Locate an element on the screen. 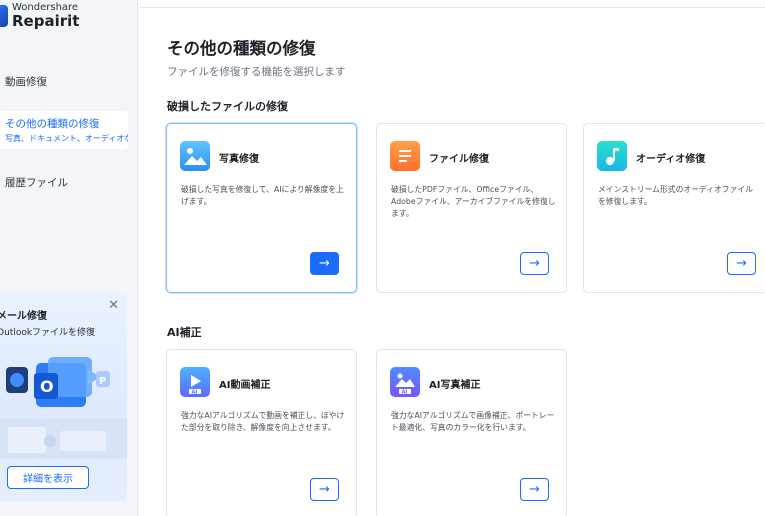  section-title-damaged-files: 破損したファイルの修復 is located at coordinates (227, 106).